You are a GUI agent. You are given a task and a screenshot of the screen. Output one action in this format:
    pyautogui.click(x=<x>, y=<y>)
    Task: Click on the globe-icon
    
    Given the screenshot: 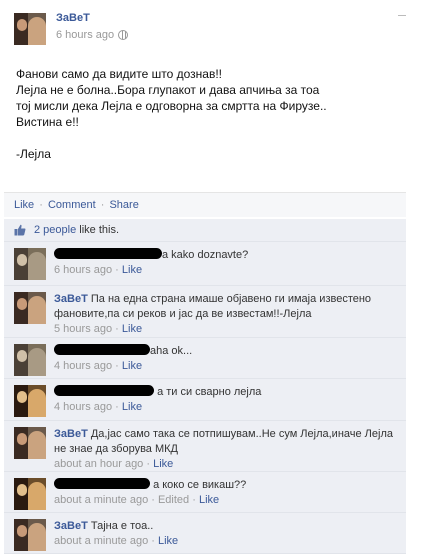 What is the action you would take?
    pyautogui.click(x=123, y=35)
    